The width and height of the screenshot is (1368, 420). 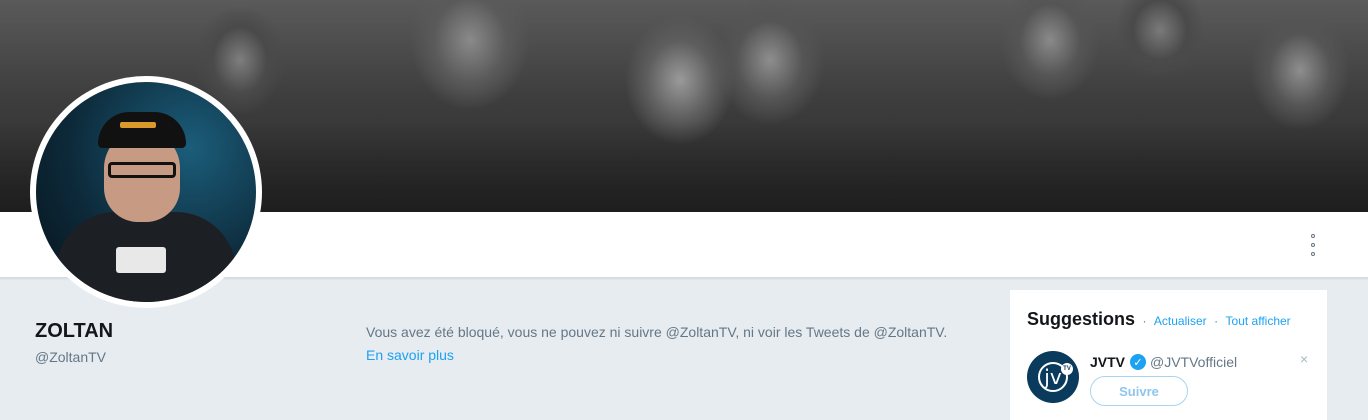 I want to click on verified-badge-icon: ✓, so click(x=1138, y=362).